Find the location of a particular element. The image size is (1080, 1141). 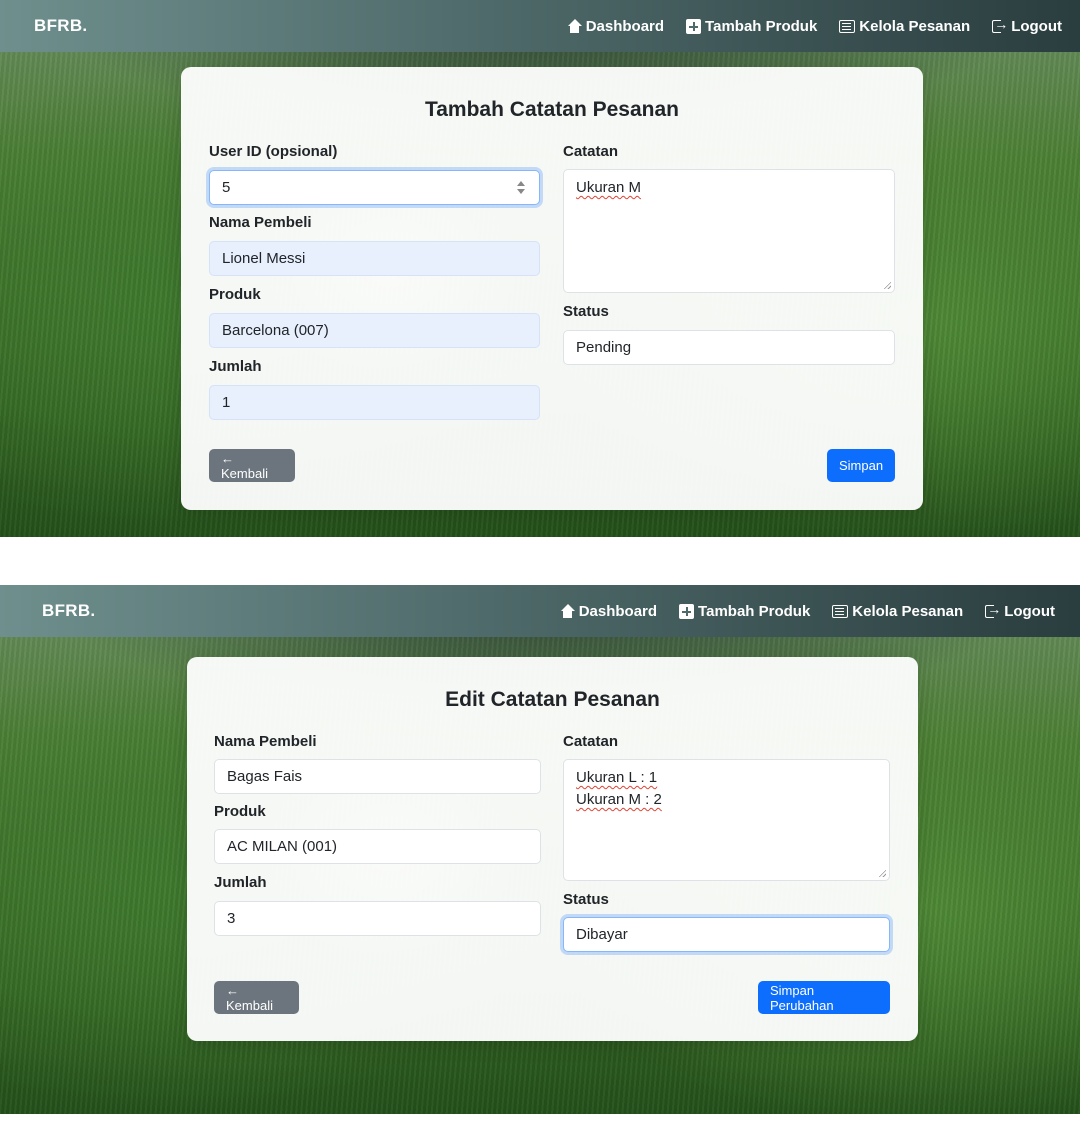

buyer-name-input: Lionel Messi is located at coordinates (374, 258).